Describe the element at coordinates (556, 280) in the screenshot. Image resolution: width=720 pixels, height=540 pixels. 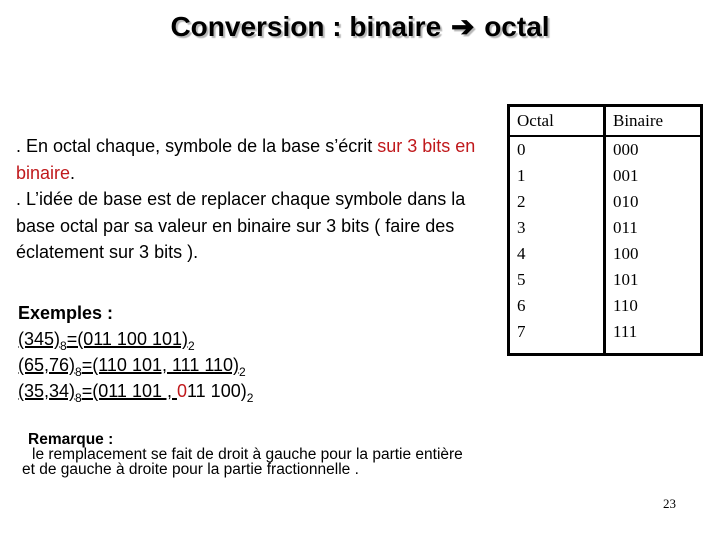
I see `cell-octal: 5` at that location.